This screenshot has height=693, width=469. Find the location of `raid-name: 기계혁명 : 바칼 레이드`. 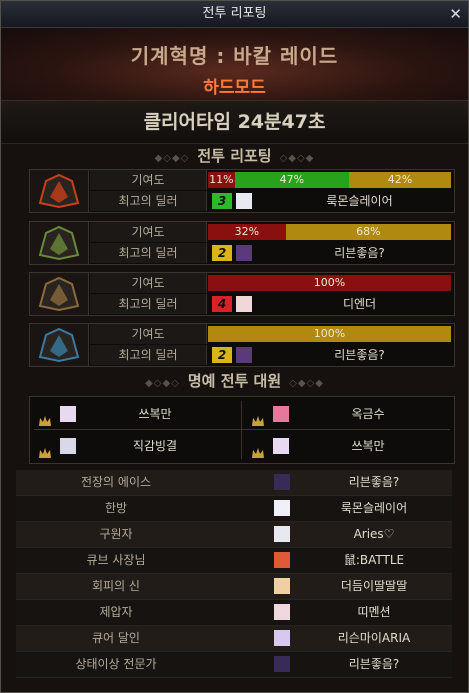

raid-name: 기계혁명 : 바칼 레이드 is located at coordinates (234, 56).